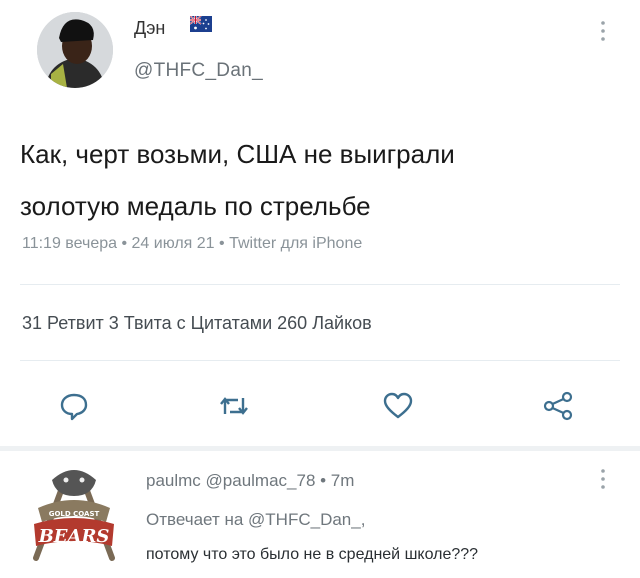 This screenshot has height=578, width=640. I want to click on author-display-name: Дэн, so click(149, 28).